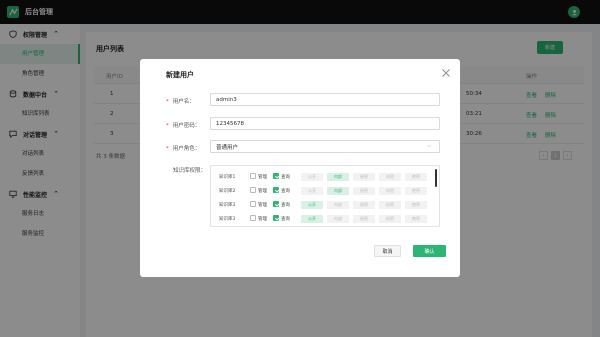 The image size is (600, 337). Describe the element at coordinates (227, 177) in the screenshot. I see `knowledge-base-name: 知识库1` at that location.